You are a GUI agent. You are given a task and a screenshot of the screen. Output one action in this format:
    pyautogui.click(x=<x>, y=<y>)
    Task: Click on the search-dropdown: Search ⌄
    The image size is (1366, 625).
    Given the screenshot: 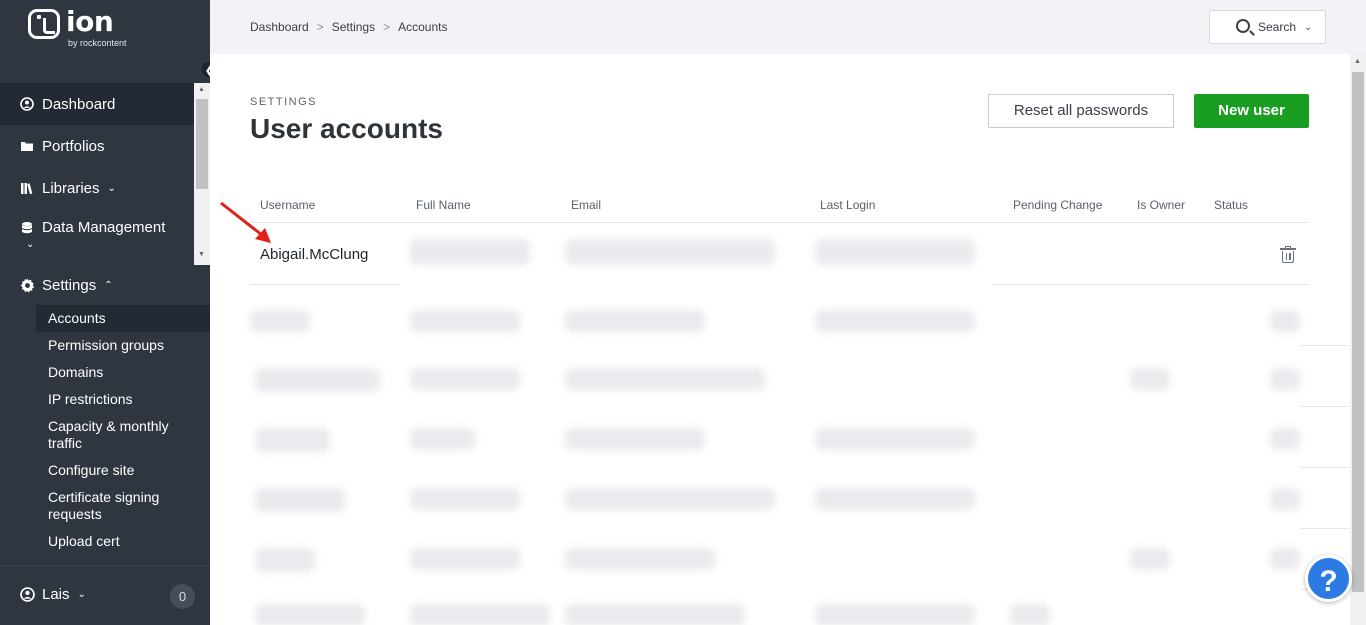 What is the action you would take?
    pyautogui.click(x=1267, y=27)
    